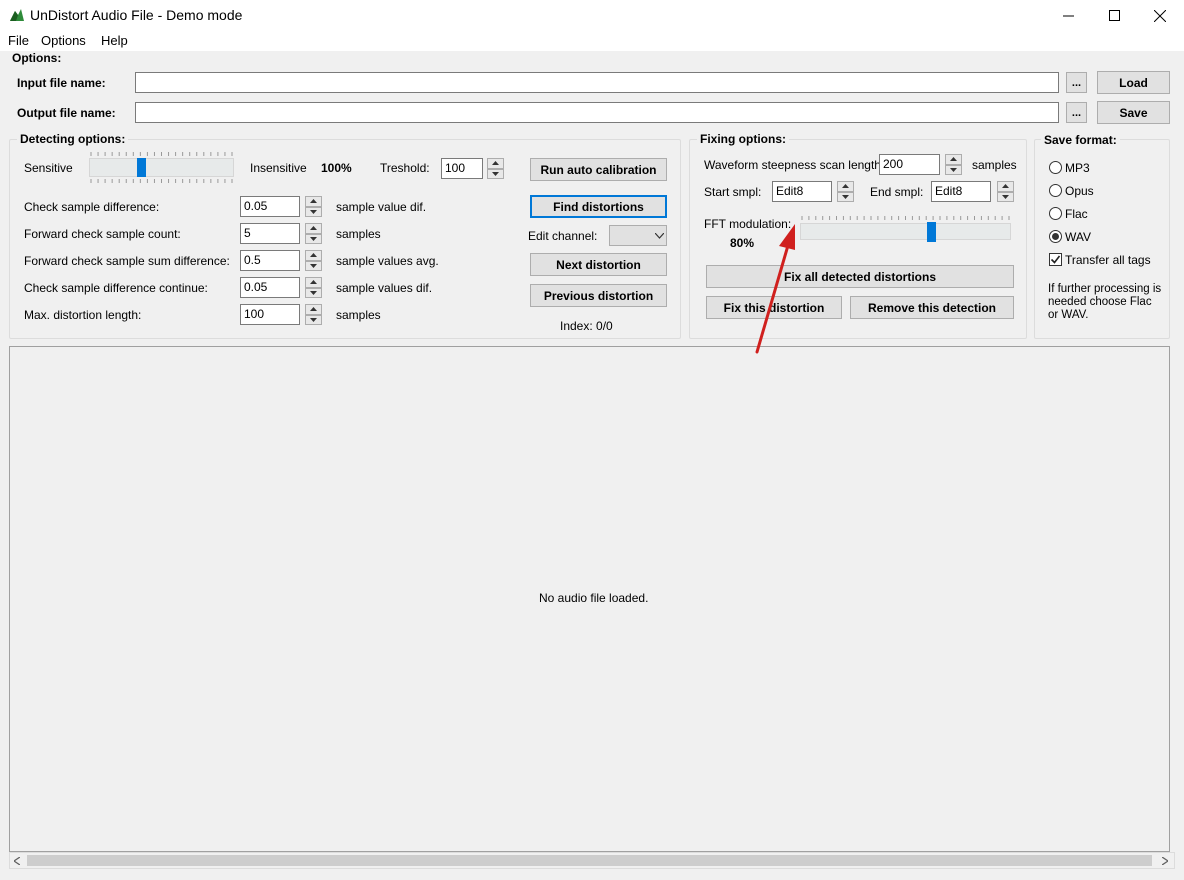 The height and width of the screenshot is (880, 1184). What do you see at coordinates (932, 307) in the screenshot?
I see `remove-this-detection-button: Remove this detection` at bounding box center [932, 307].